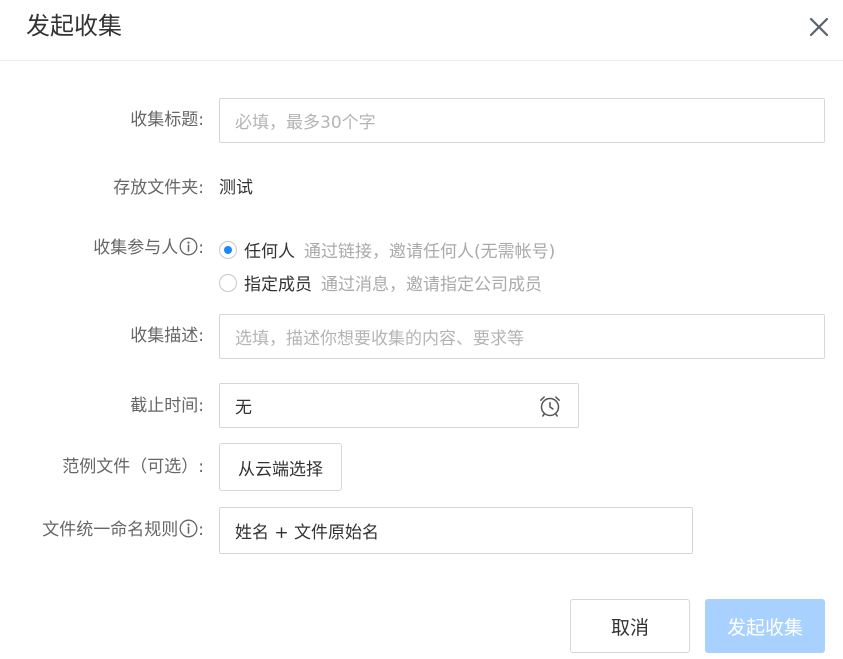 This screenshot has height=659, width=843. Describe the element at coordinates (399, 405) in the screenshot. I see `deadline-picker: 无` at that location.